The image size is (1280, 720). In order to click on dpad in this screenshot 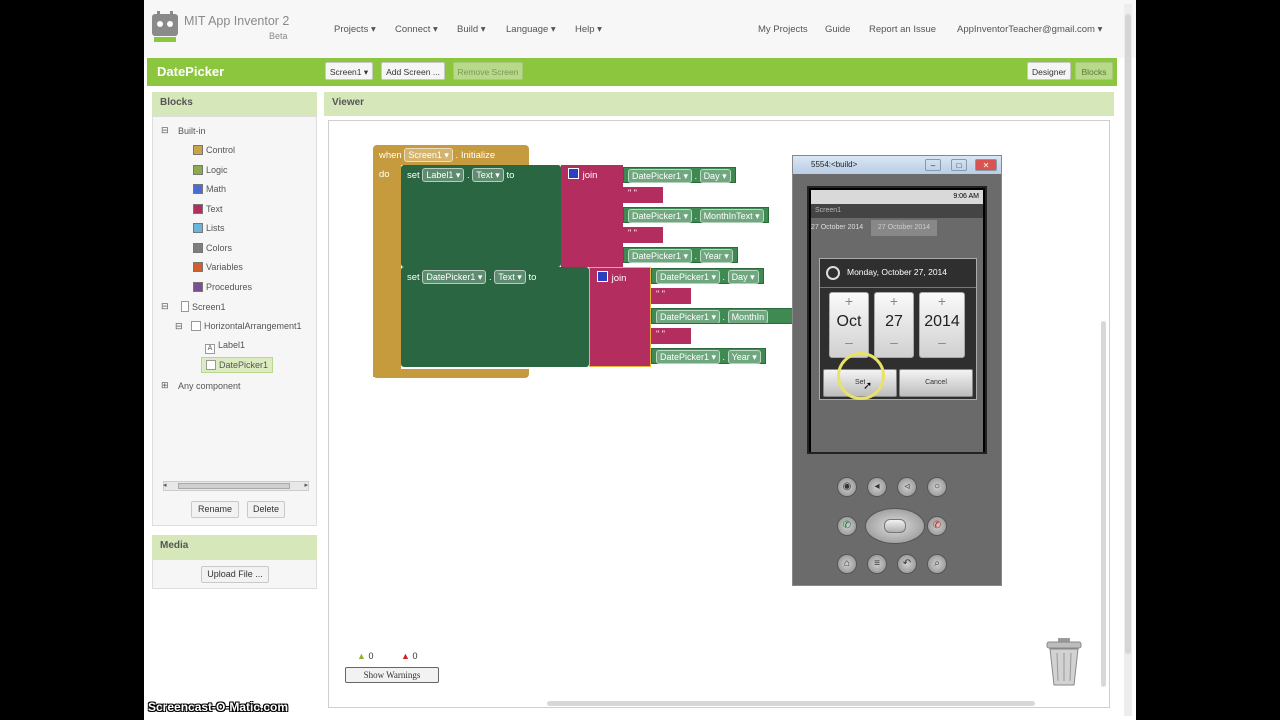, I will do `click(895, 526)`.